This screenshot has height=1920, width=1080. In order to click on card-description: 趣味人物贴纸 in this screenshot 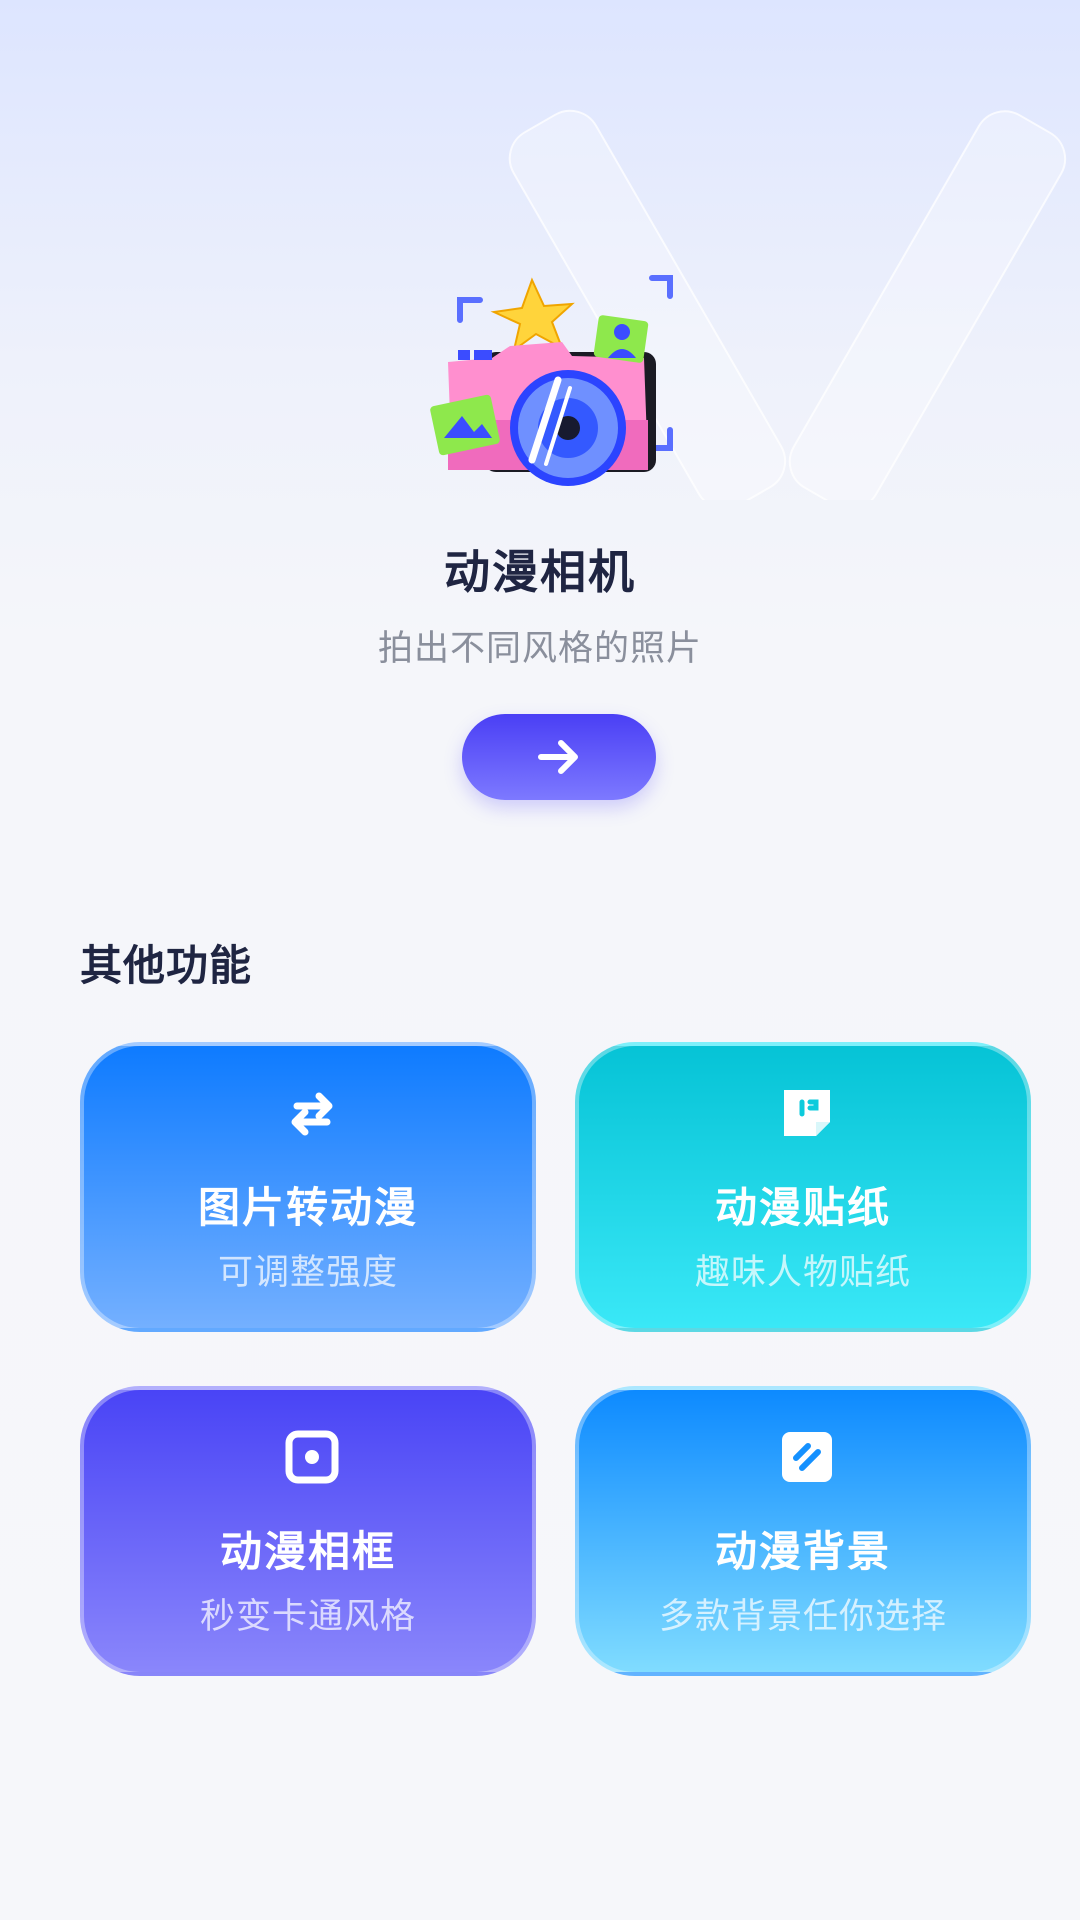, I will do `click(802, 1273)`.